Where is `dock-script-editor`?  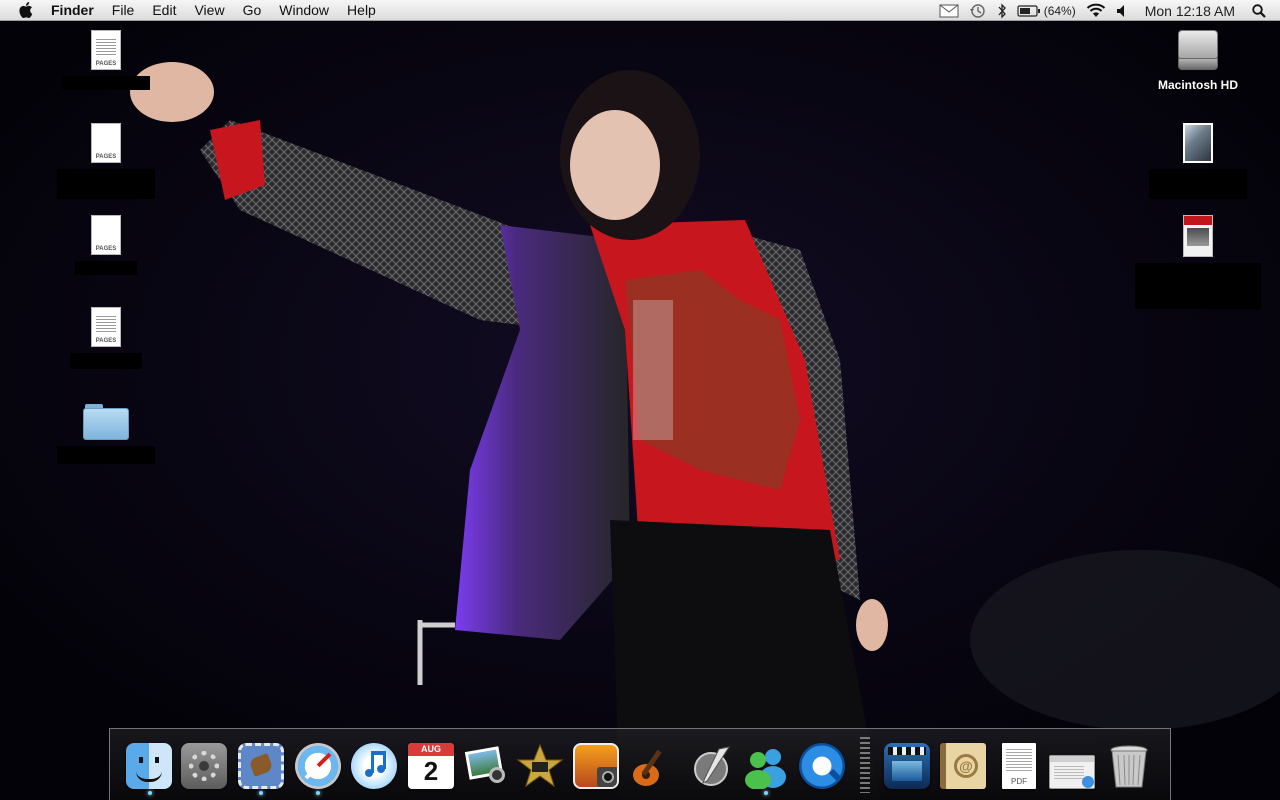 dock-script-editor is located at coordinates (712, 764).